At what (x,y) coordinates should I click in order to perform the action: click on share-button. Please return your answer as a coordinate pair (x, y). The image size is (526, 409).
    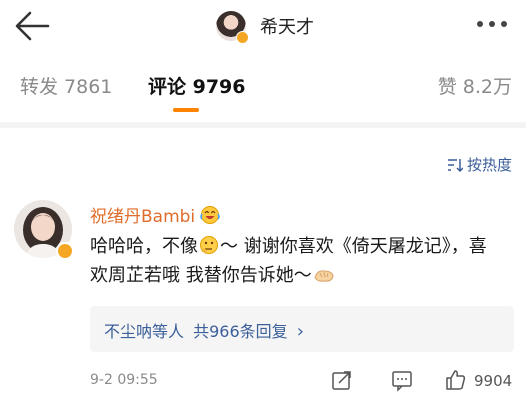
    Looking at the image, I should click on (342, 382).